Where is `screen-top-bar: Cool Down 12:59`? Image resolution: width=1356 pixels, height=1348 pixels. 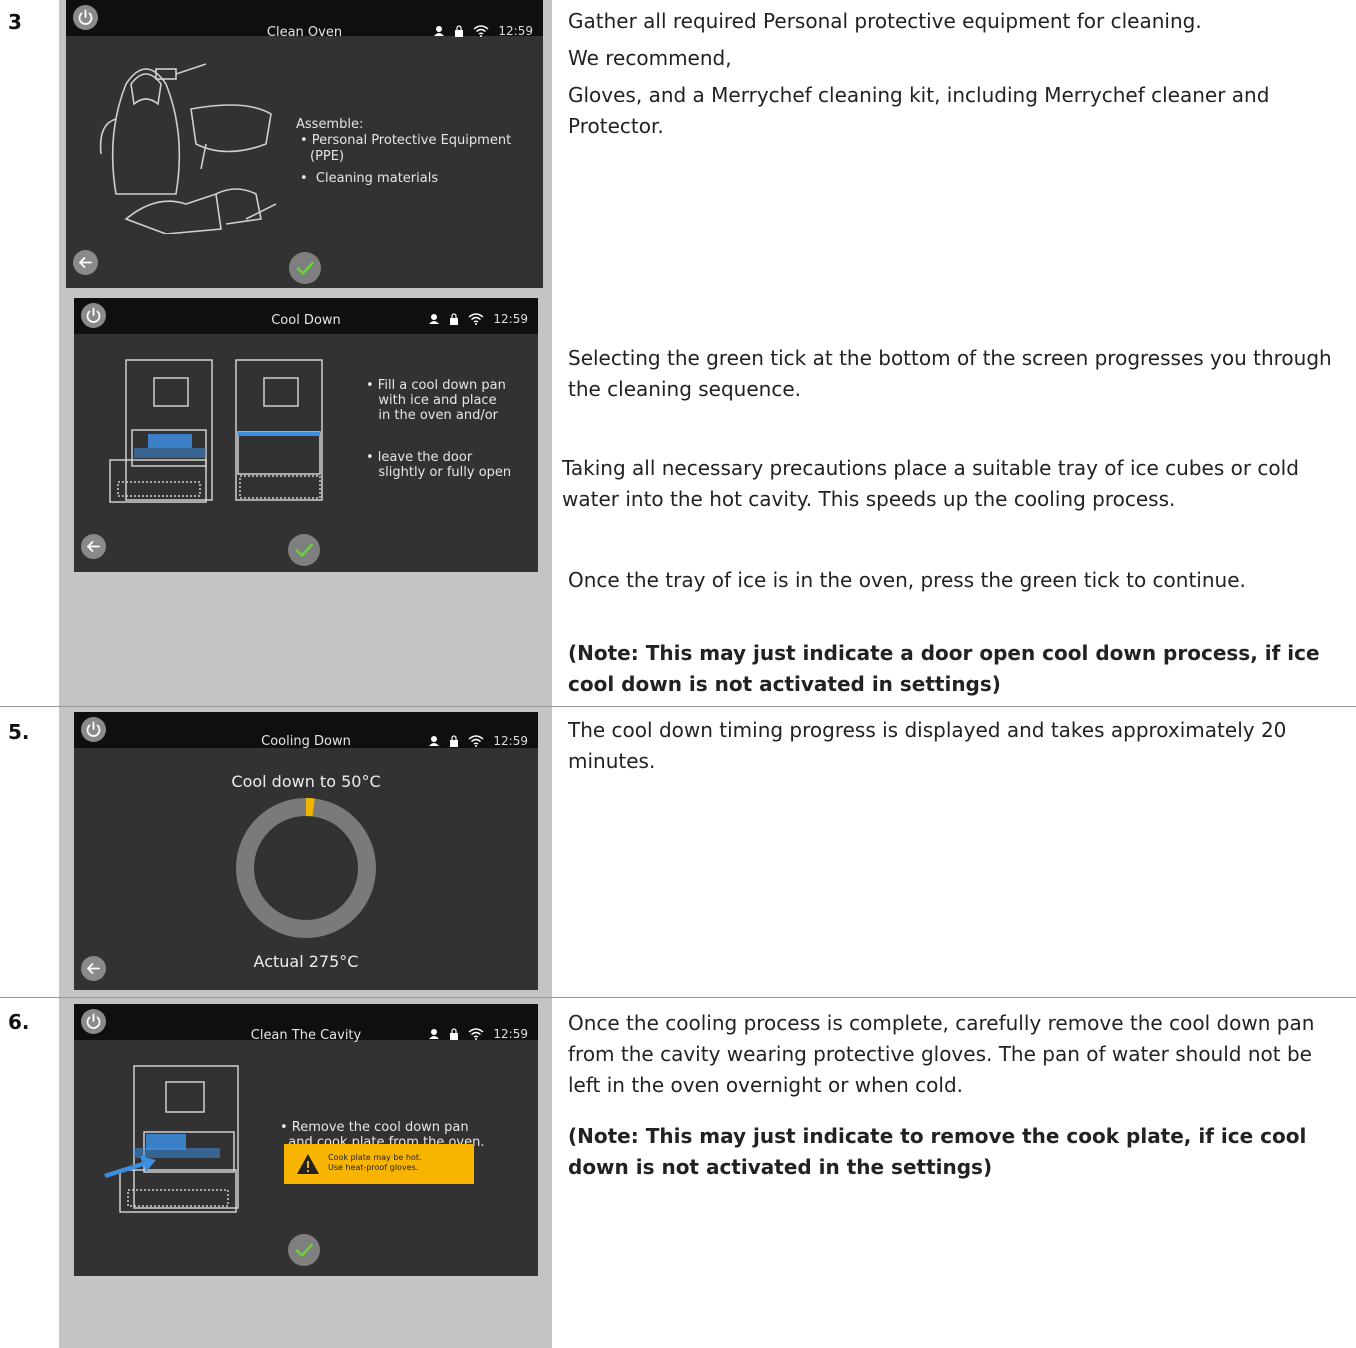
screen-top-bar: Cool Down 12:59 is located at coordinates (306, 316).